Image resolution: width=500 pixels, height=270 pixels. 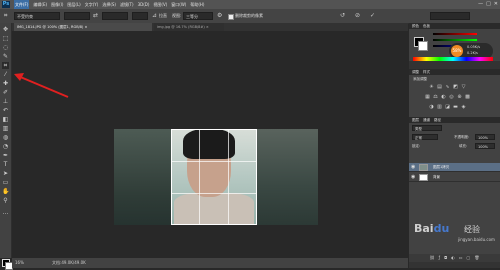 What do you see at coordinates (455, 34) in the screenshot?
I see `red-slider` at bounding box center [455, 34].